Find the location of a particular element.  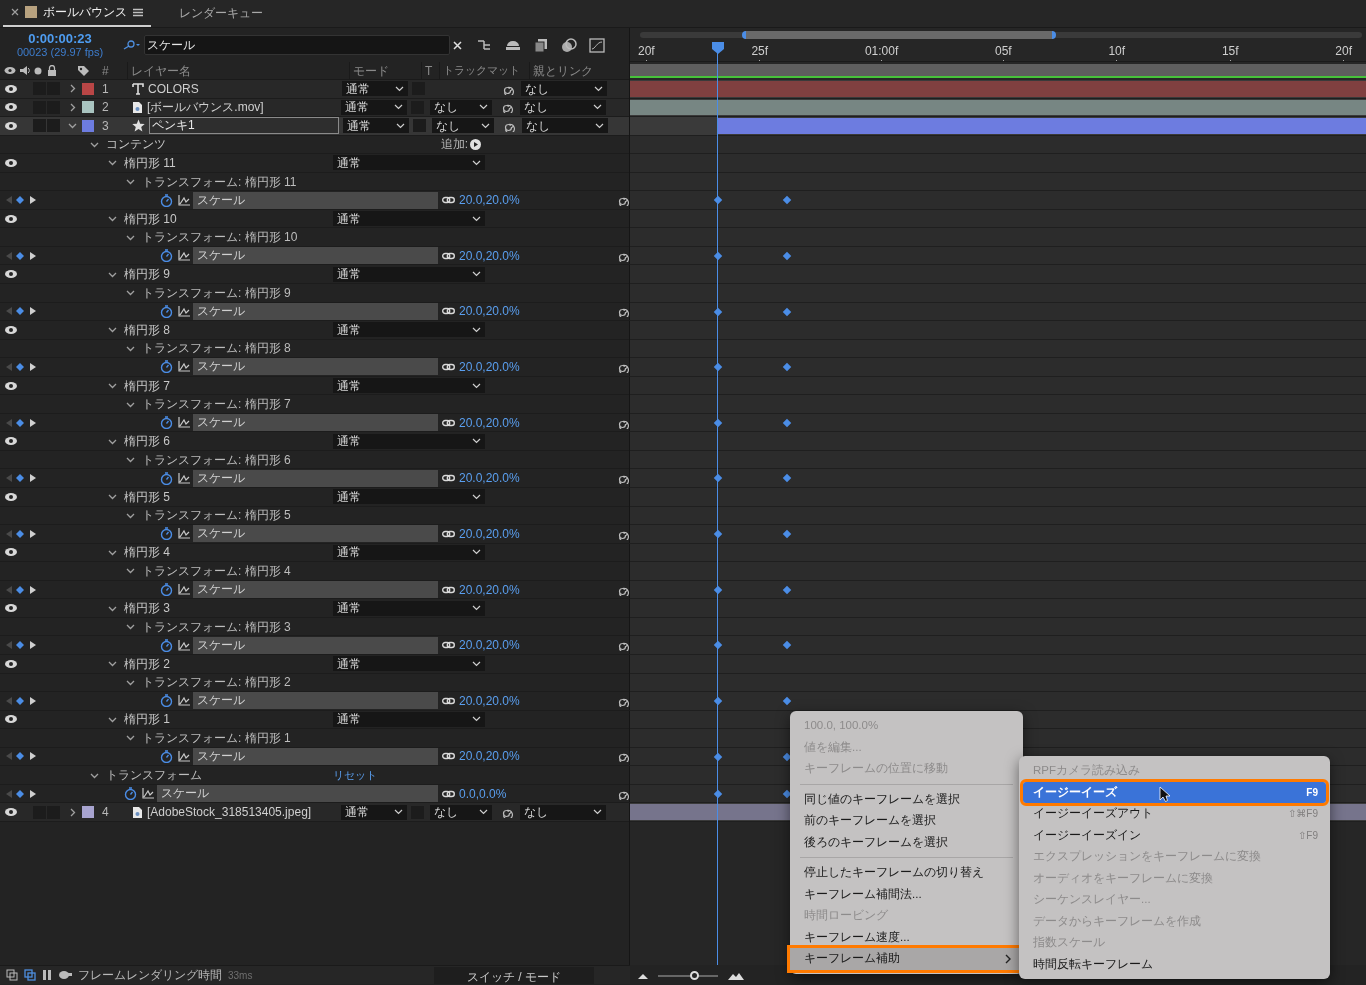

switch-box is located at coordinates (53, 126).